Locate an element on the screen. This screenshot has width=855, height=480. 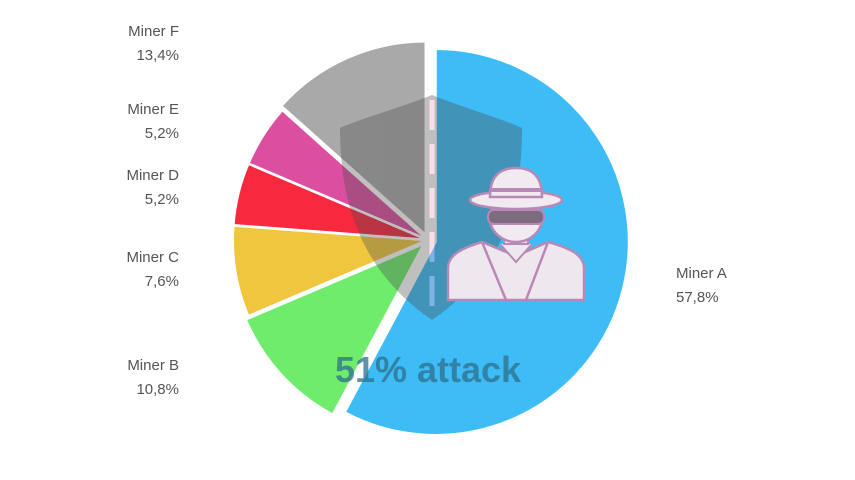
annotation-51-attack: 51% attack is located at coordinates (428, 369).